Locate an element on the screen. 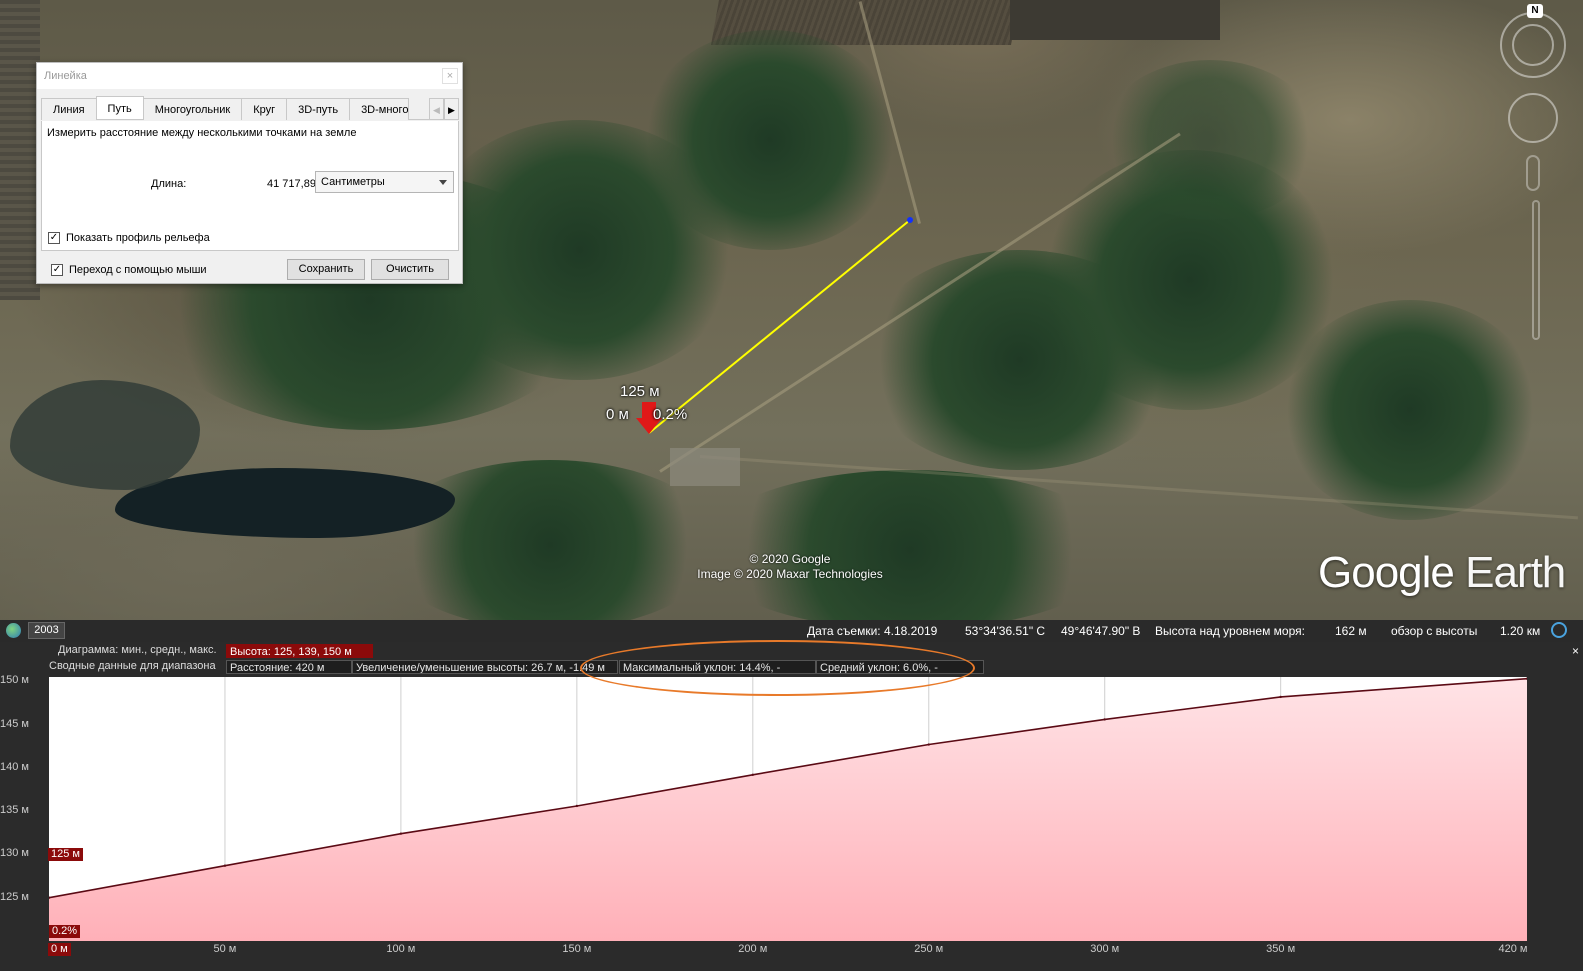  copyright-maxar: Image © 2020 Maxar Technologies is located at coordinates (790, 574).